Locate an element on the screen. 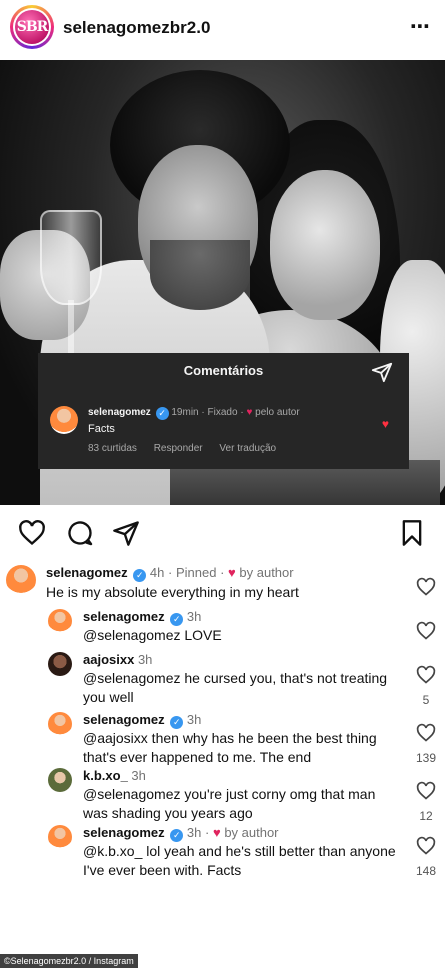  like-heart-icon is located at coordinates (32, 533).